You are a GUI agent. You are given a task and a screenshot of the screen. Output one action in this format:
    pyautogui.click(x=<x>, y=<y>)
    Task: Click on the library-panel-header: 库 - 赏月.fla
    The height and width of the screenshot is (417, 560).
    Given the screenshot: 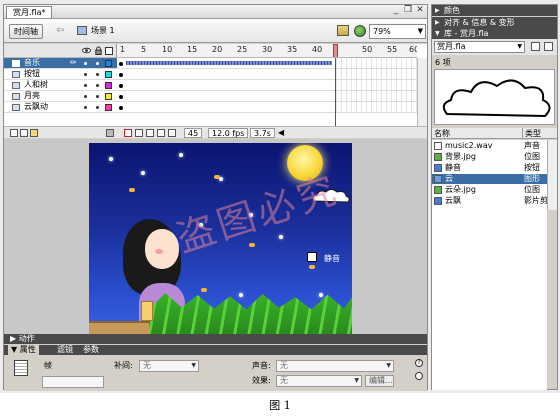 What is the action you would take?
    pyautogui.click(x=494, y=33)
    